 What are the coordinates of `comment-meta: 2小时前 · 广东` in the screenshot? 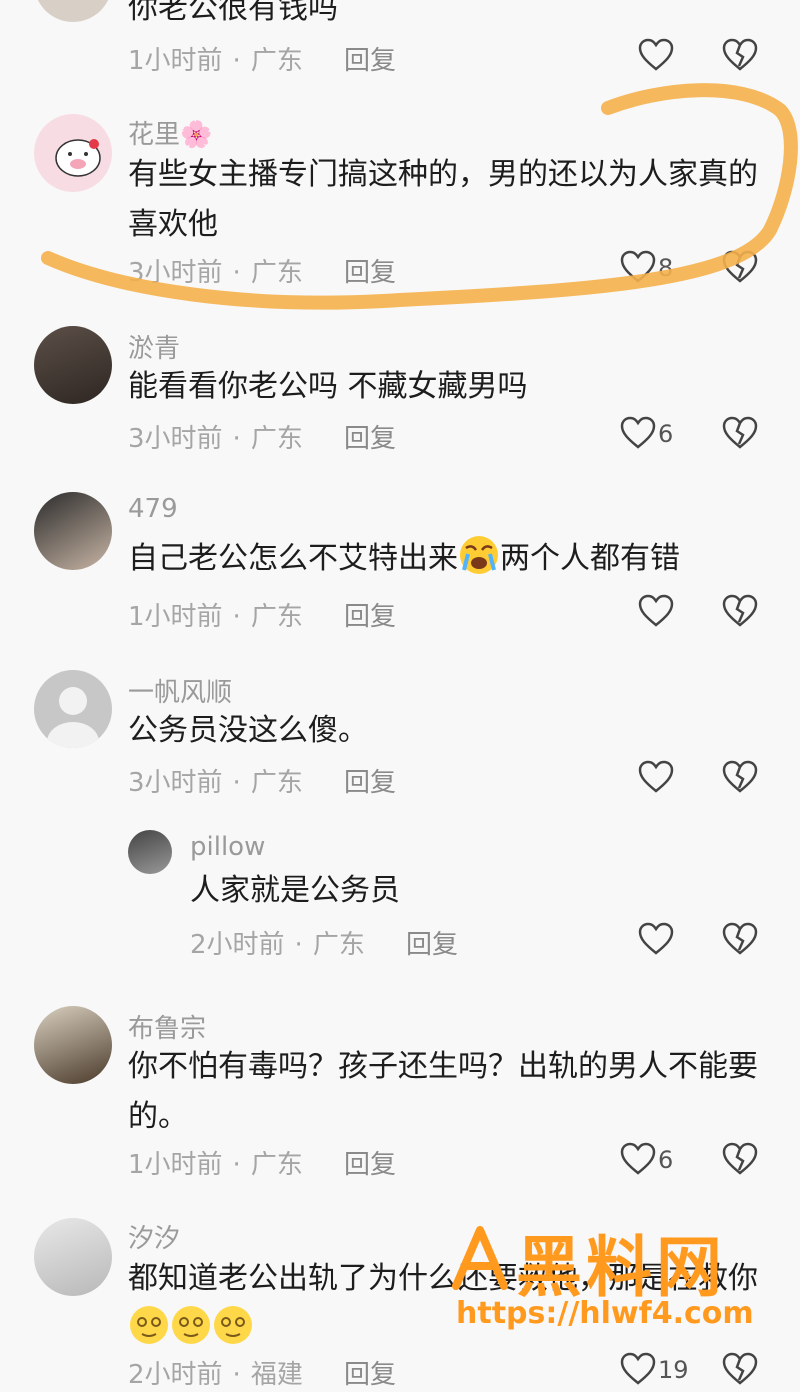 It's located at (277, 945).